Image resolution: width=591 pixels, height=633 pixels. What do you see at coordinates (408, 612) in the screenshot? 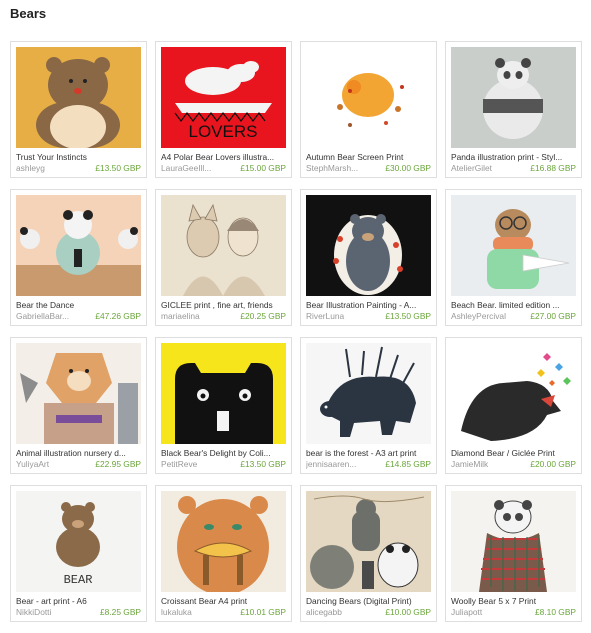
I see `listing-price: £10.00 GBP` at bounding box center [408, 612].